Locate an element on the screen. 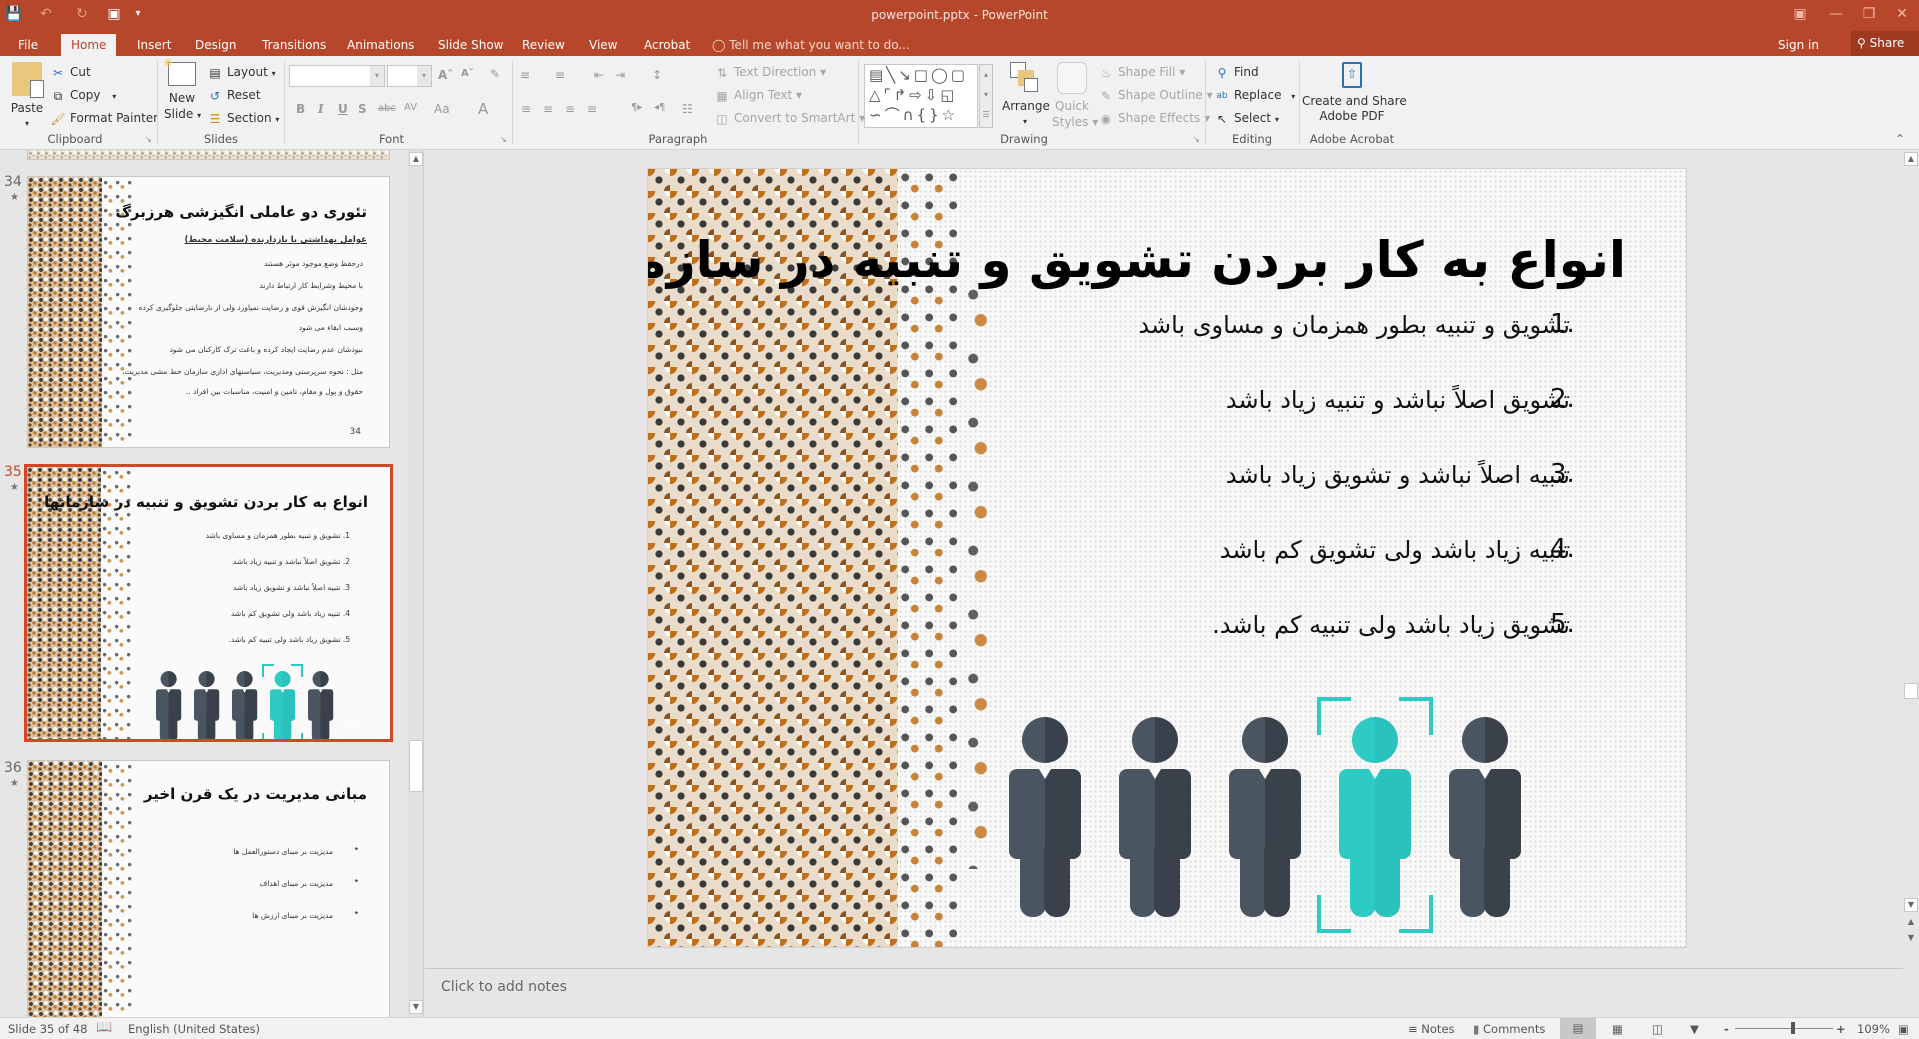  copy-dropdown-icon: ▾ is located at coordinates (114, 96).